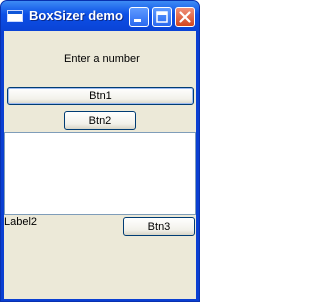 This screenshot has height=302, width=320. What do you see at coordinates (159, 226) in the screenshot?
I see `btn3-button: Btn3` at bounding box center [159, 226].